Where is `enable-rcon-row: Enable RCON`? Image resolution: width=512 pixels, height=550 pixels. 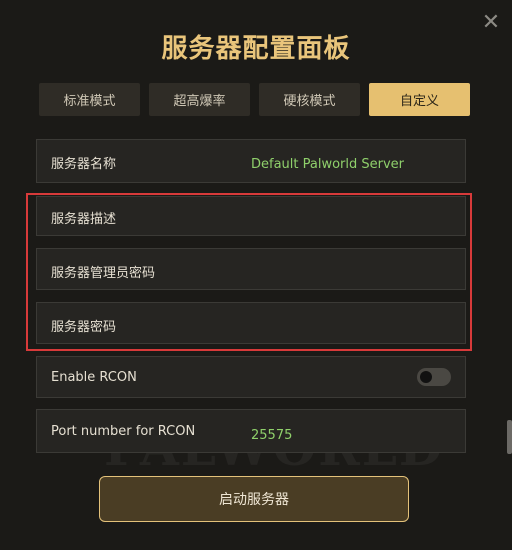
enable-rcon-row: Enable RCON is located at coordinates (251, 377).